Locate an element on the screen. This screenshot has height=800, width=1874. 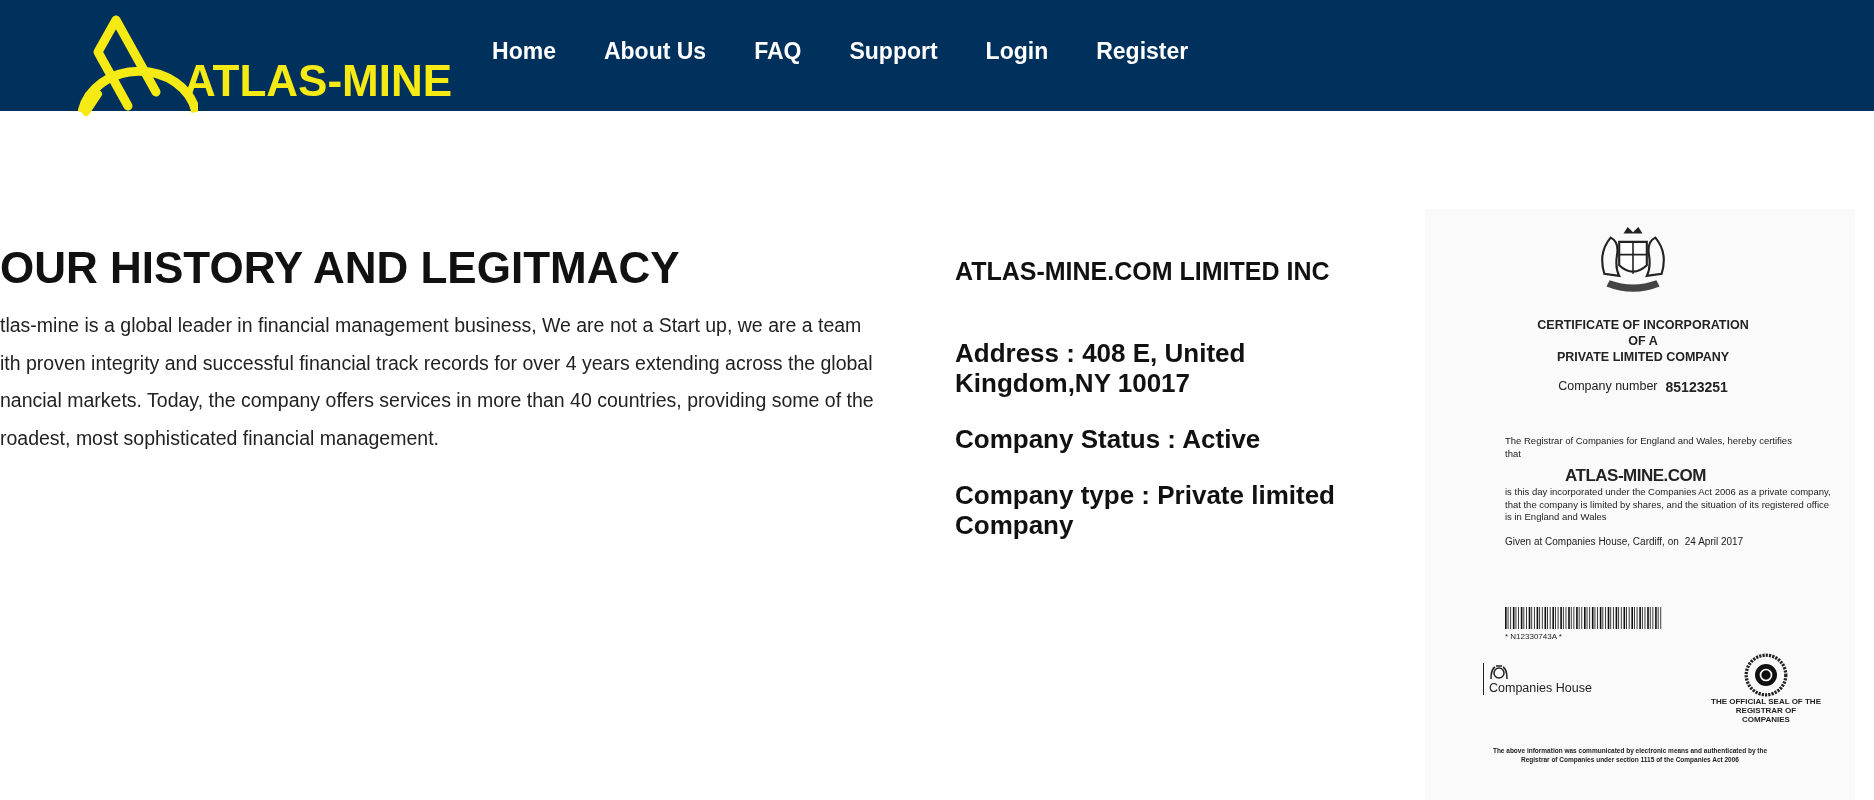
nav-link: Support is located at coordinates (893, 51).